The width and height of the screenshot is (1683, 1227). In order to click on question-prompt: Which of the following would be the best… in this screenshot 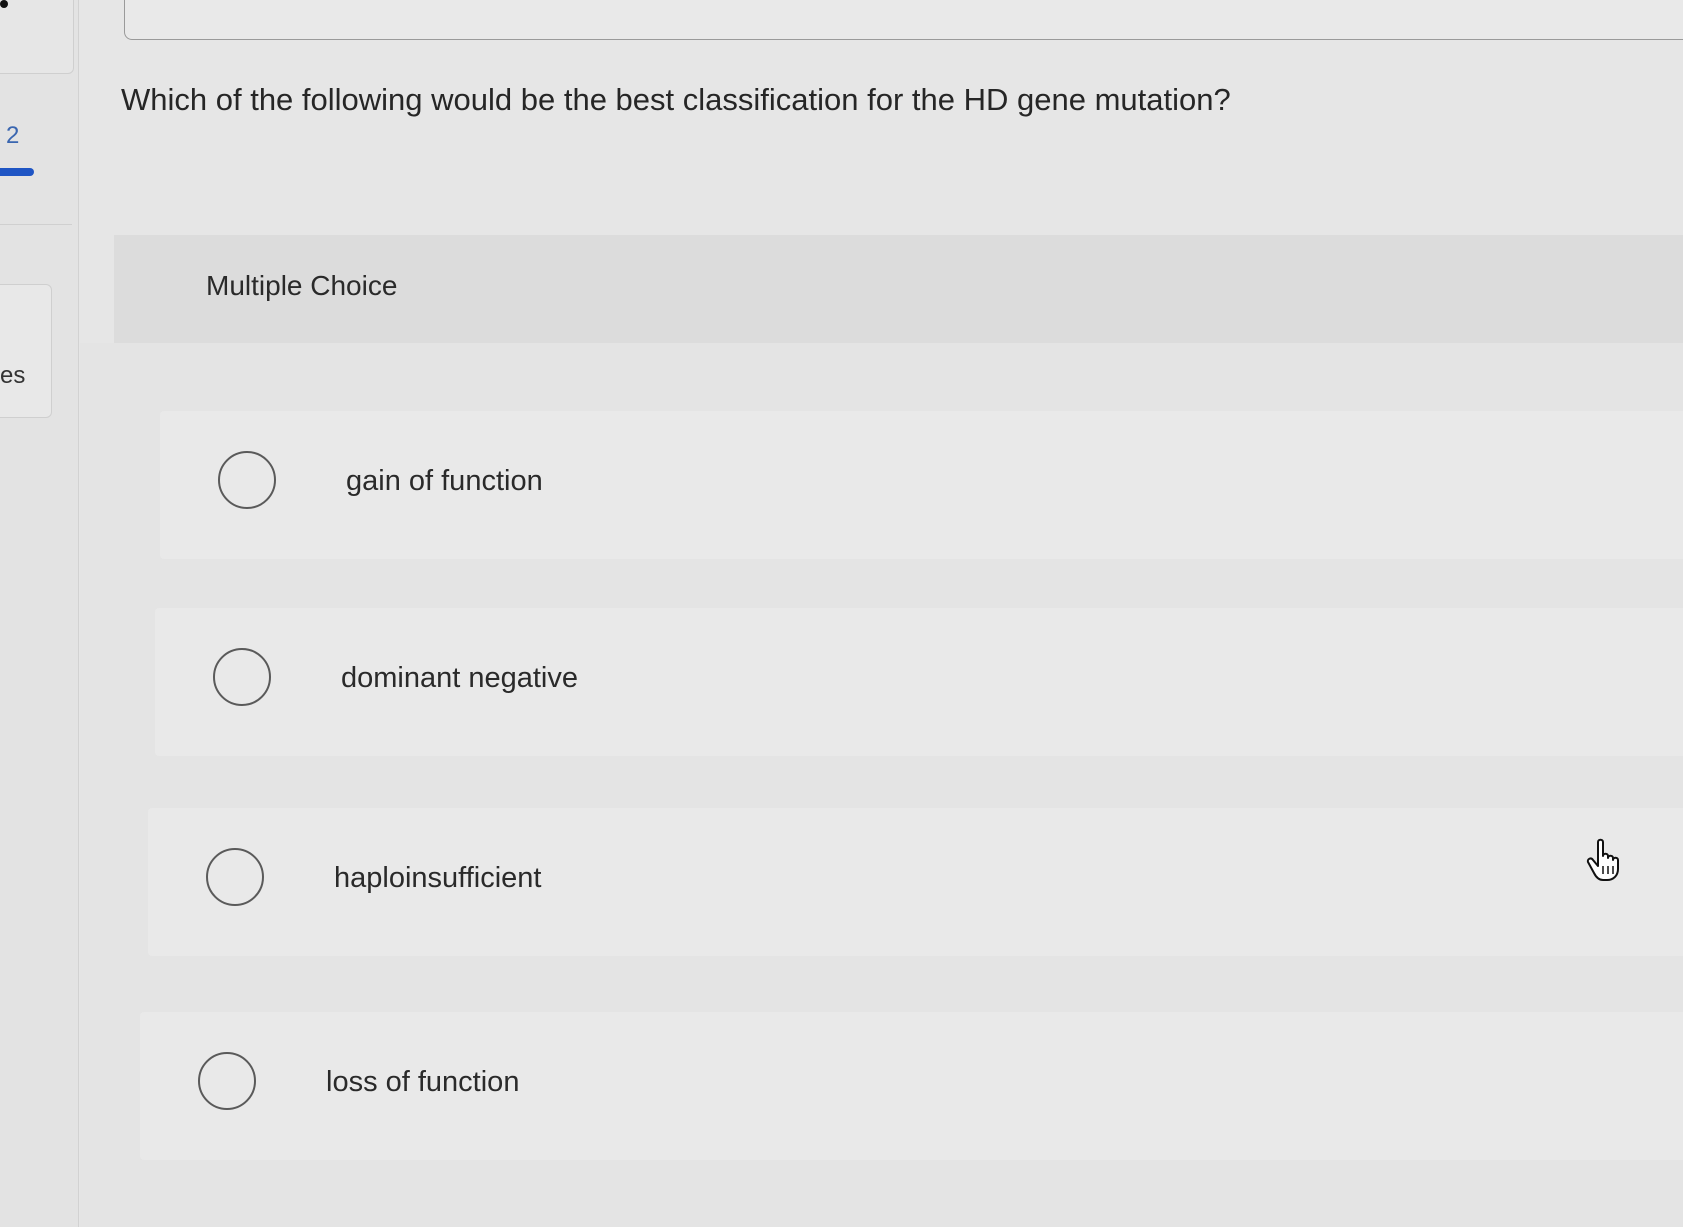, I will do `click(676, 99)`.